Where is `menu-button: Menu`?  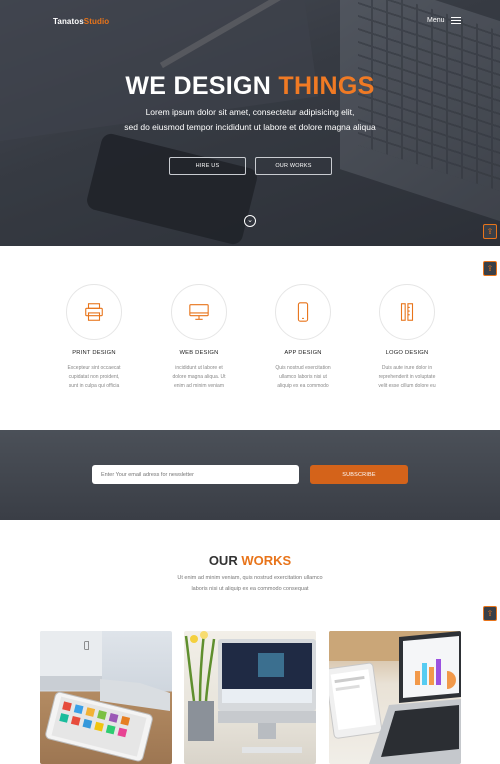 menu-button: Menu is located at coordinates (444, 20).